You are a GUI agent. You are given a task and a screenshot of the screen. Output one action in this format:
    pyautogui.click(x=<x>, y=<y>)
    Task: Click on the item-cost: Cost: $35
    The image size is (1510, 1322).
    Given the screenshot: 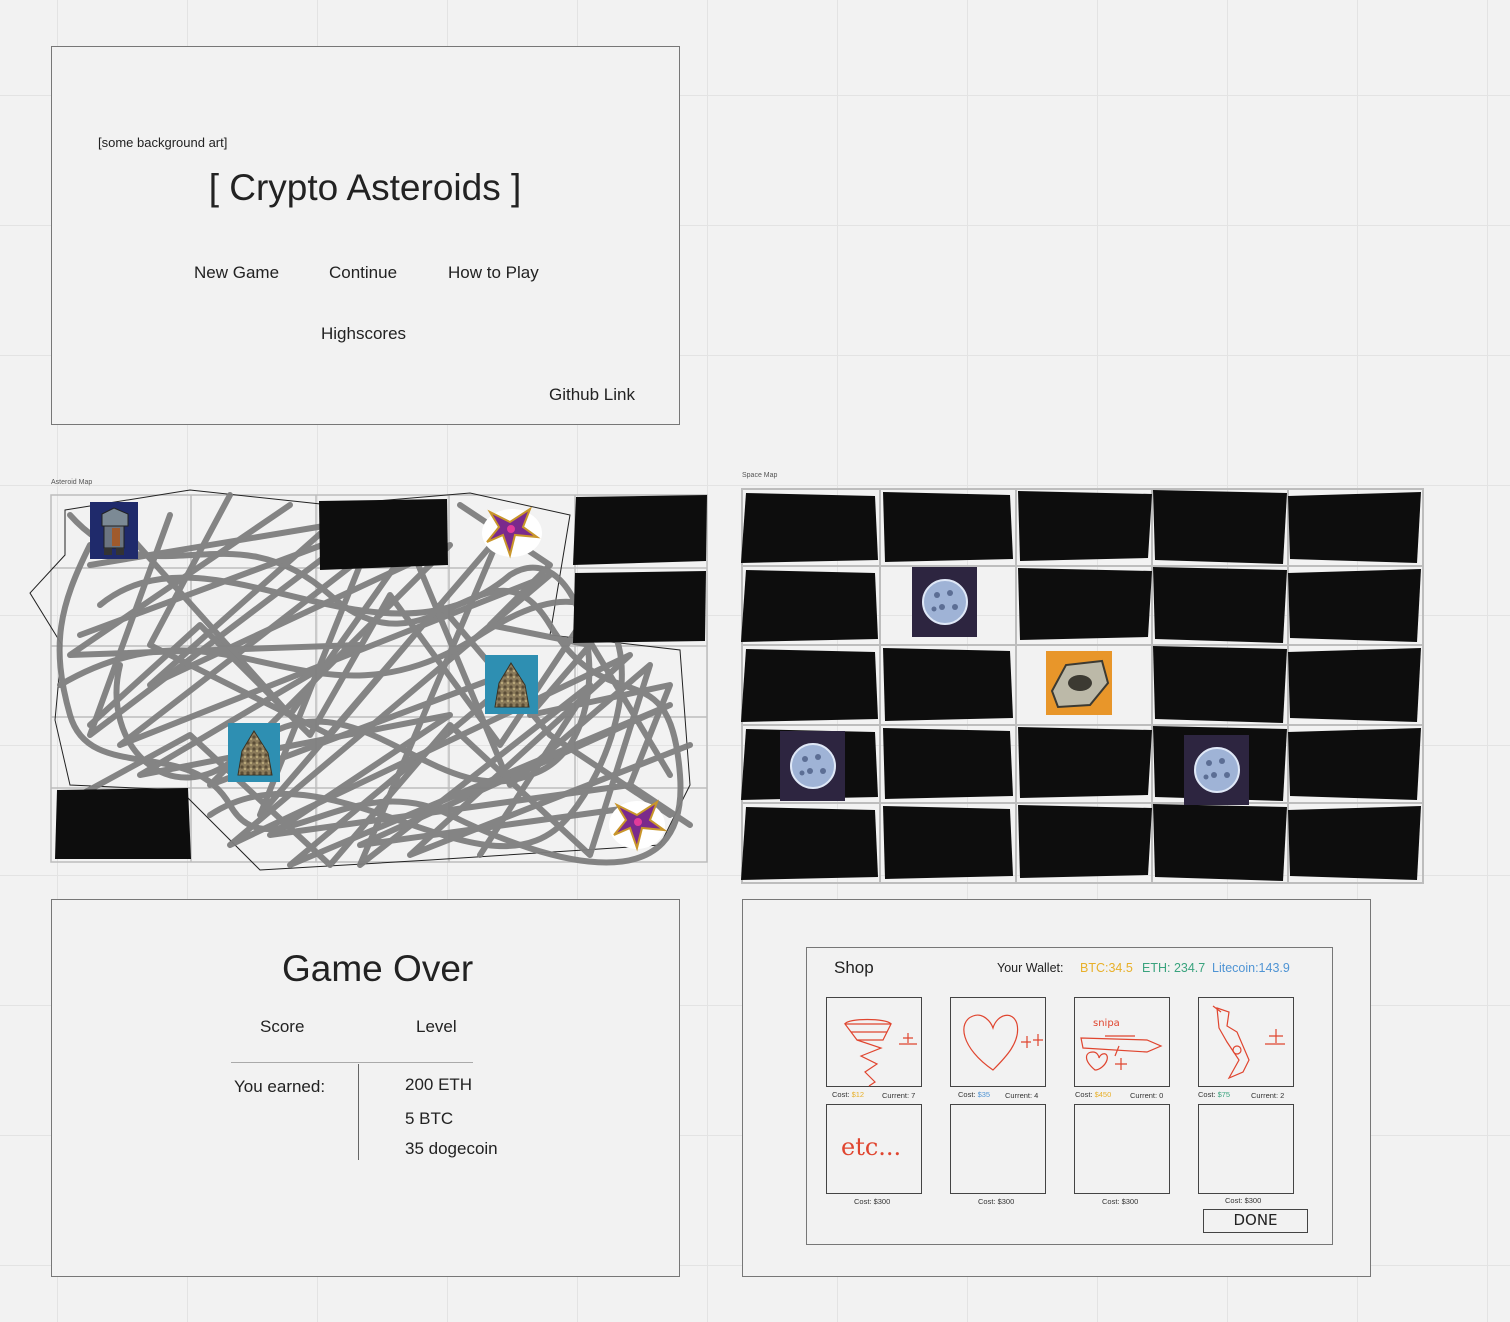 What is the action you would take?
    pyautogui.click(x=974, y=1094)
    